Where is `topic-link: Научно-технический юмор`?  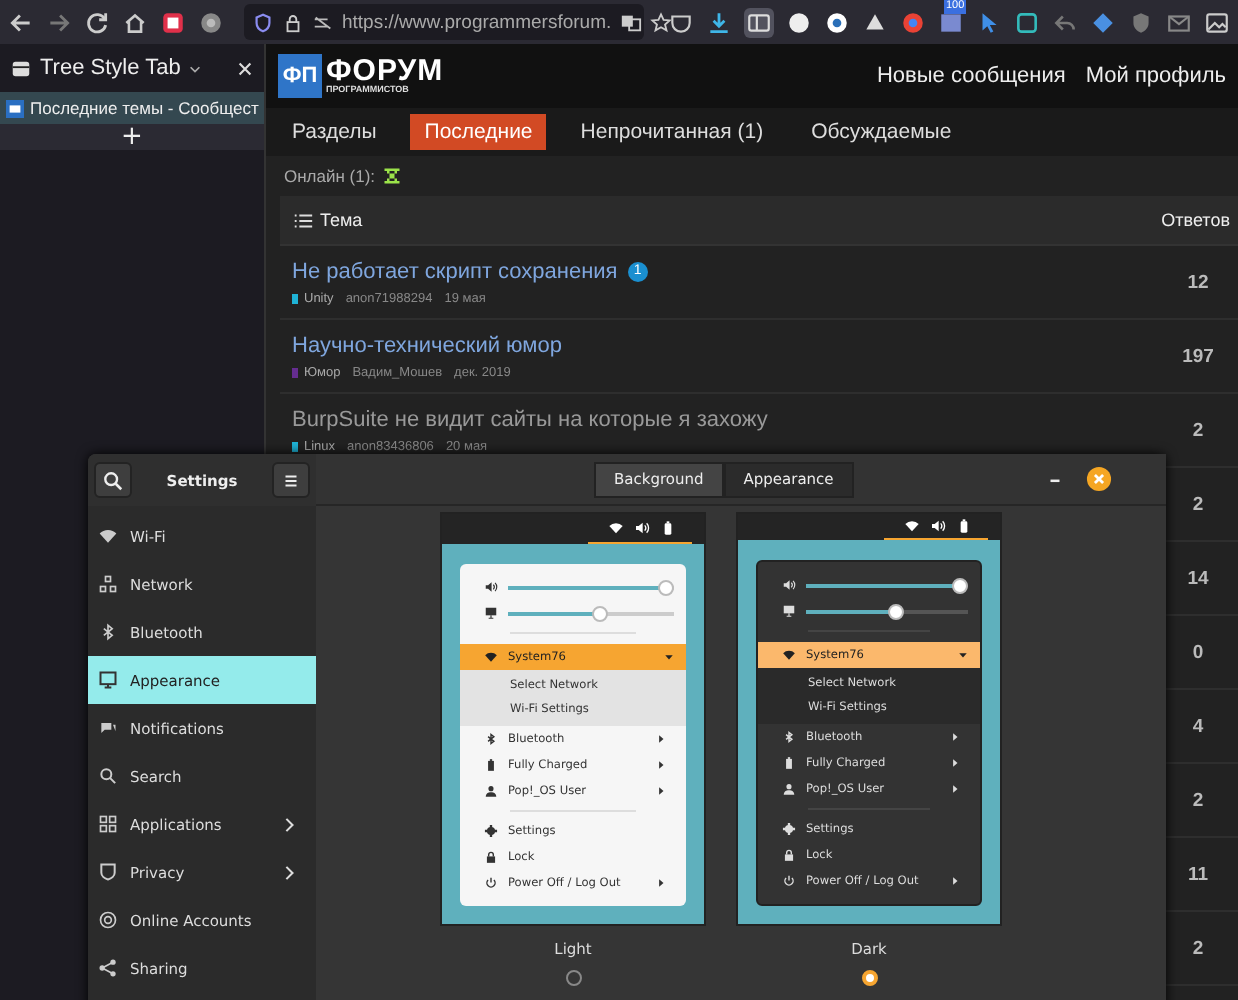 topic-link: Научно-технический юмор is located at coordinates (427, 345).